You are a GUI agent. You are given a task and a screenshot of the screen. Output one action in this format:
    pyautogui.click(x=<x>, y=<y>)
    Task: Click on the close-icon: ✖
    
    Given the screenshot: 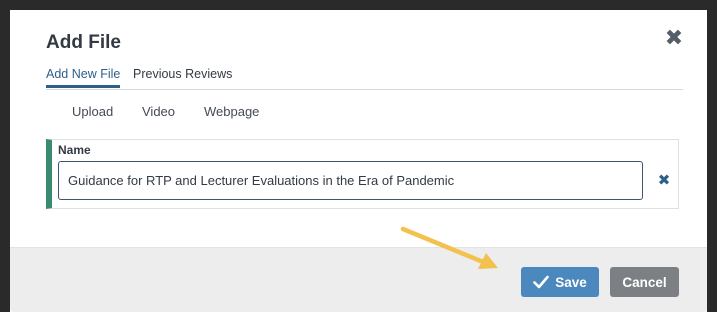 What is the action you would take?
    pyautogui.click(x=674, y=38)
    